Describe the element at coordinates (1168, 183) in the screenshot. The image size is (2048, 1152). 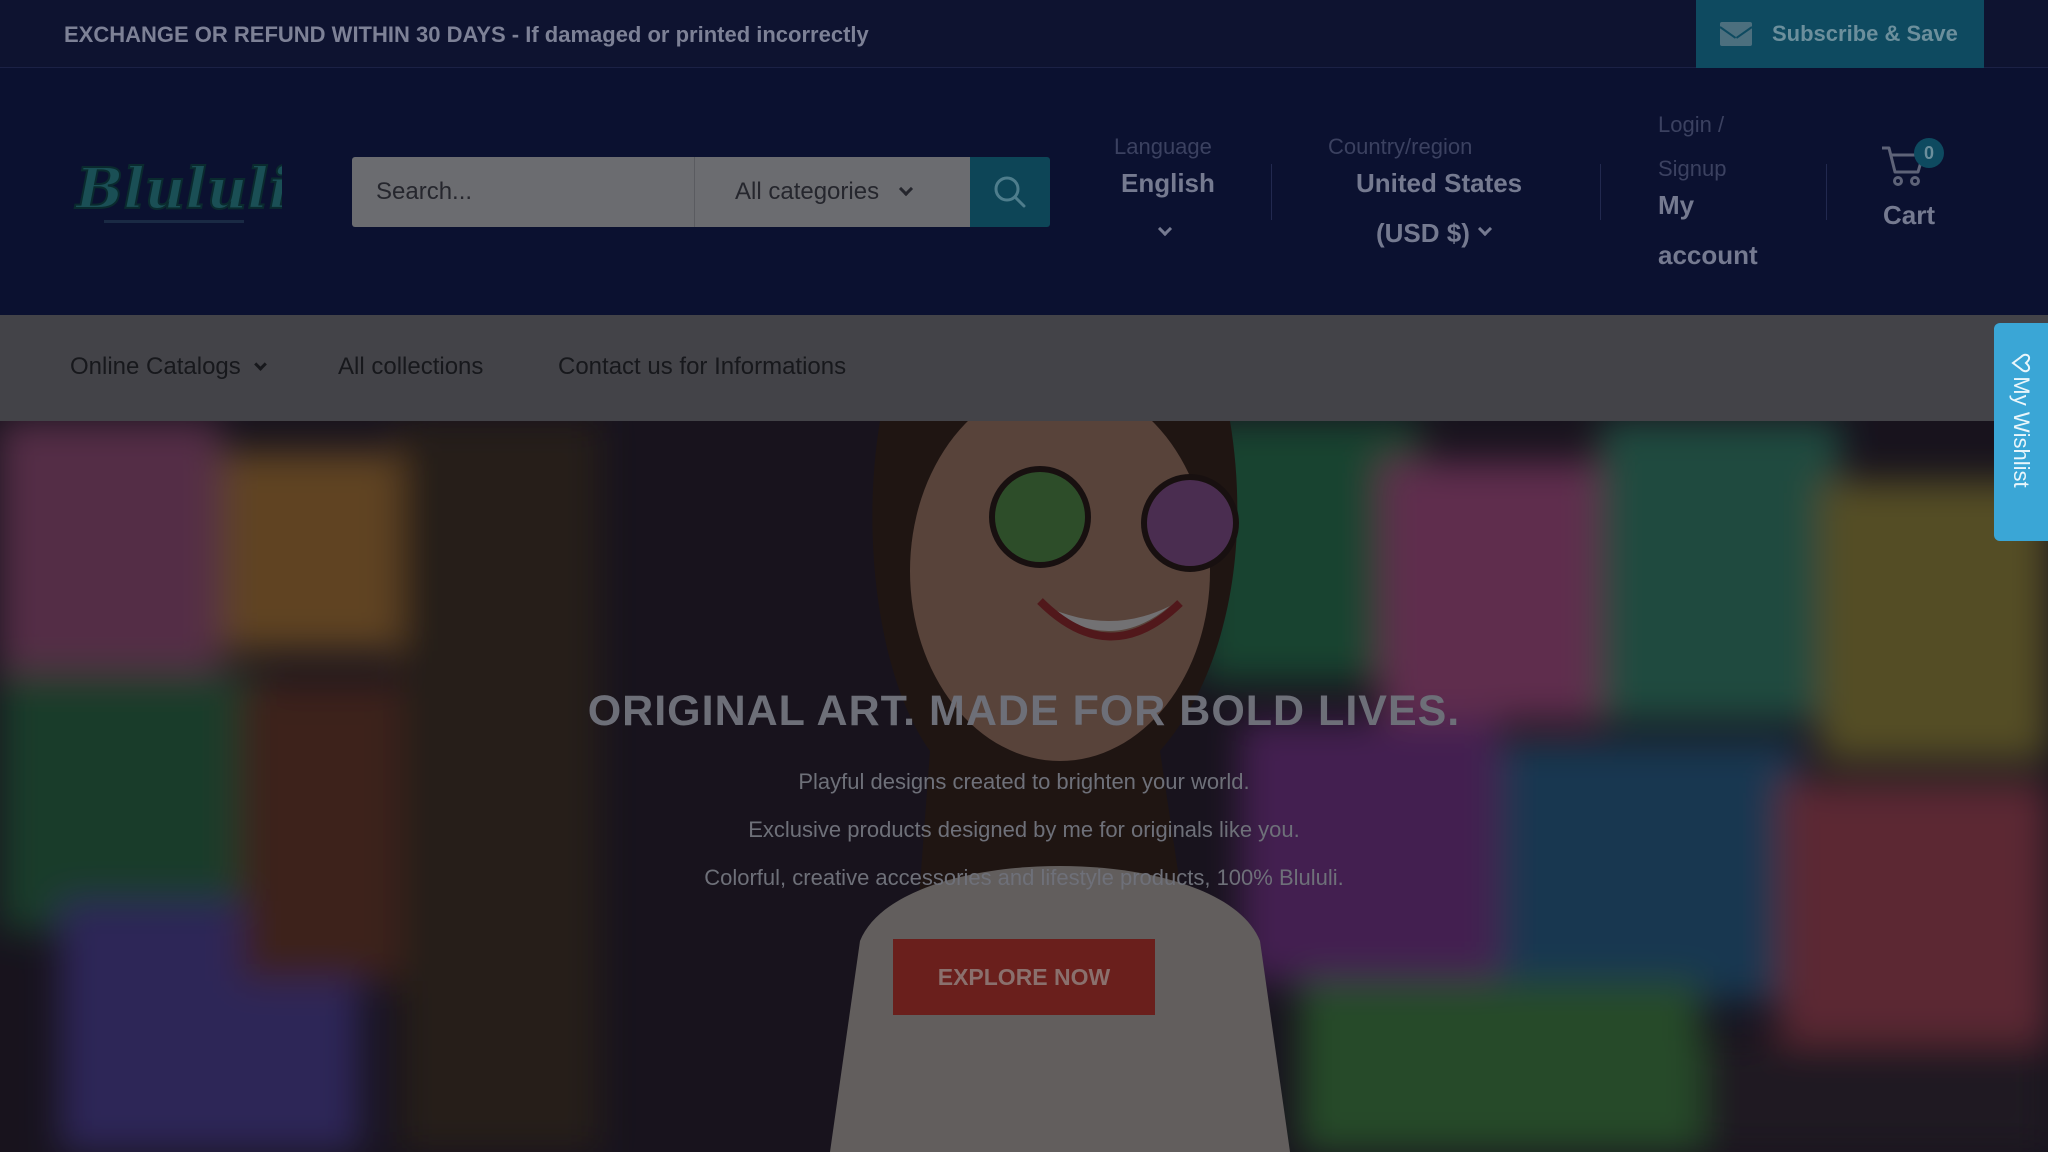
I see `language-value: English` at that location.